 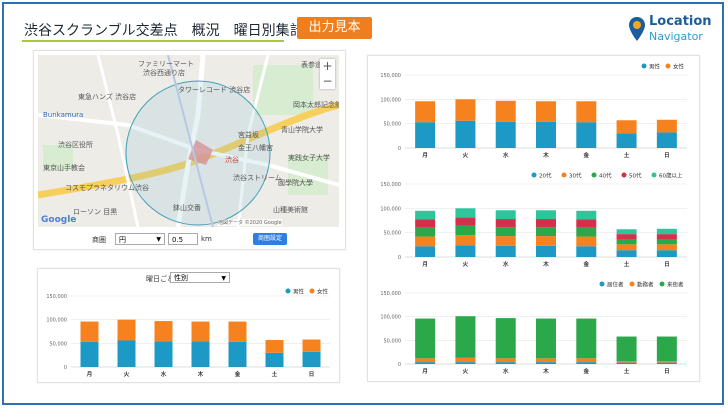 What do you see at coordinates (327, 66) in the screenshot?
I see `zoom-in-button: +` at bounding box center [327, 66].